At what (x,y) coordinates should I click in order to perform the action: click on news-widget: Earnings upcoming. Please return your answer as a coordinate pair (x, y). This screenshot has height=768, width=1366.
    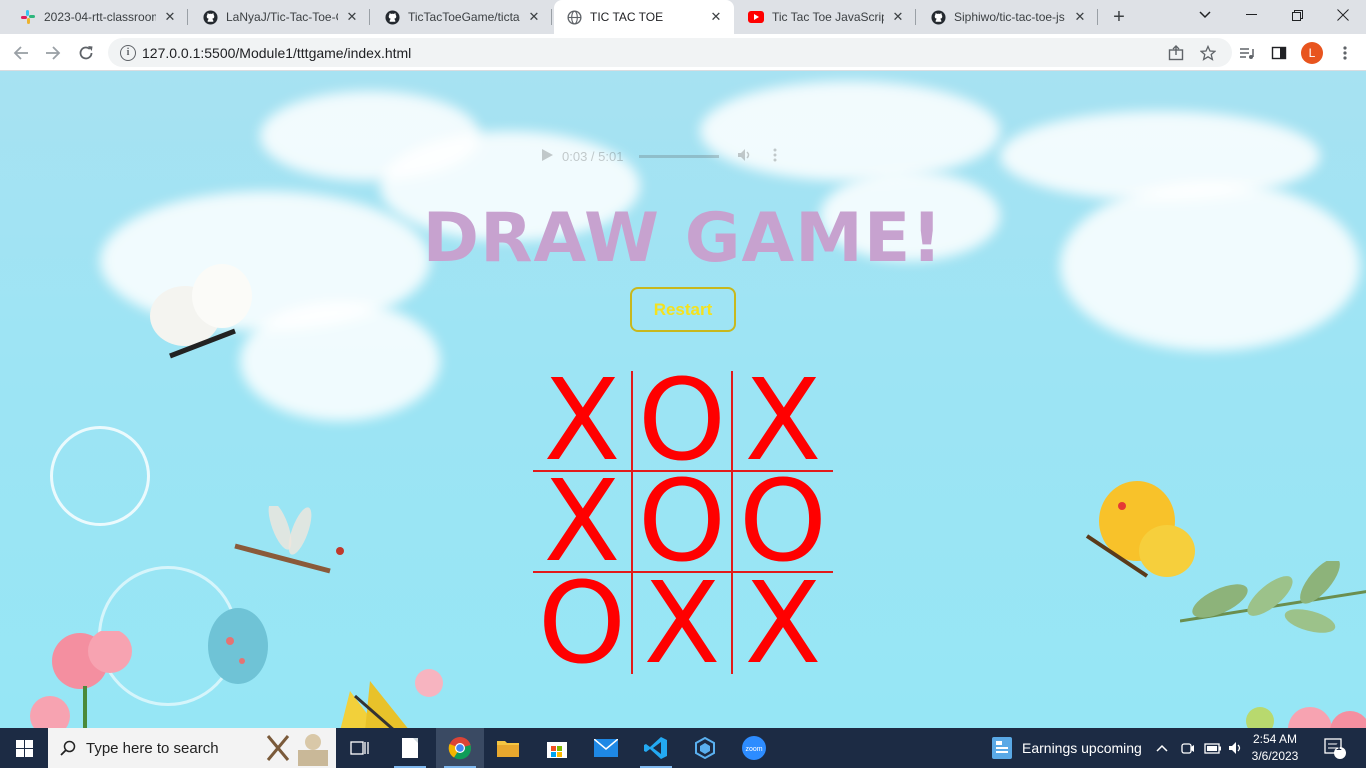
    Looking at the image, I should click on (1067, 748).